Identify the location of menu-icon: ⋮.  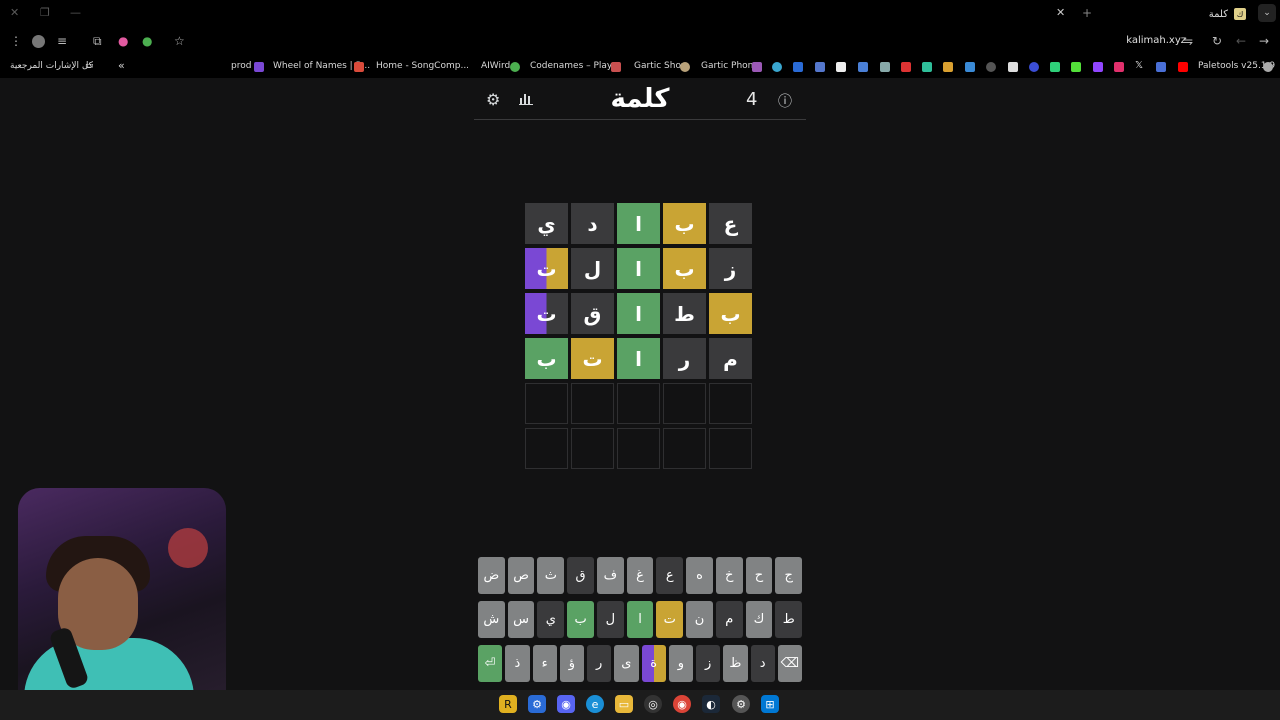
(16, 41).